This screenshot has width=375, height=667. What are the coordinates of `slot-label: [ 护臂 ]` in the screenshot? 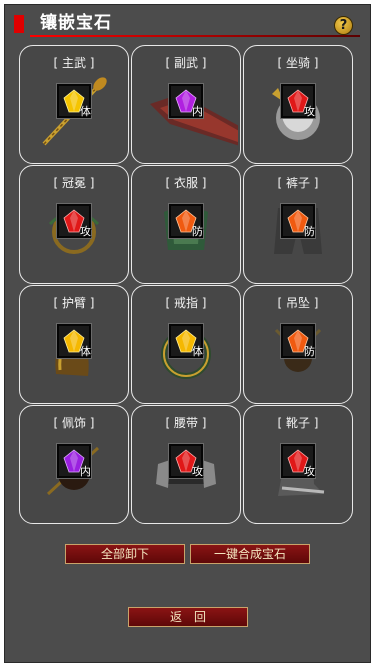 It's located at (74, 303).